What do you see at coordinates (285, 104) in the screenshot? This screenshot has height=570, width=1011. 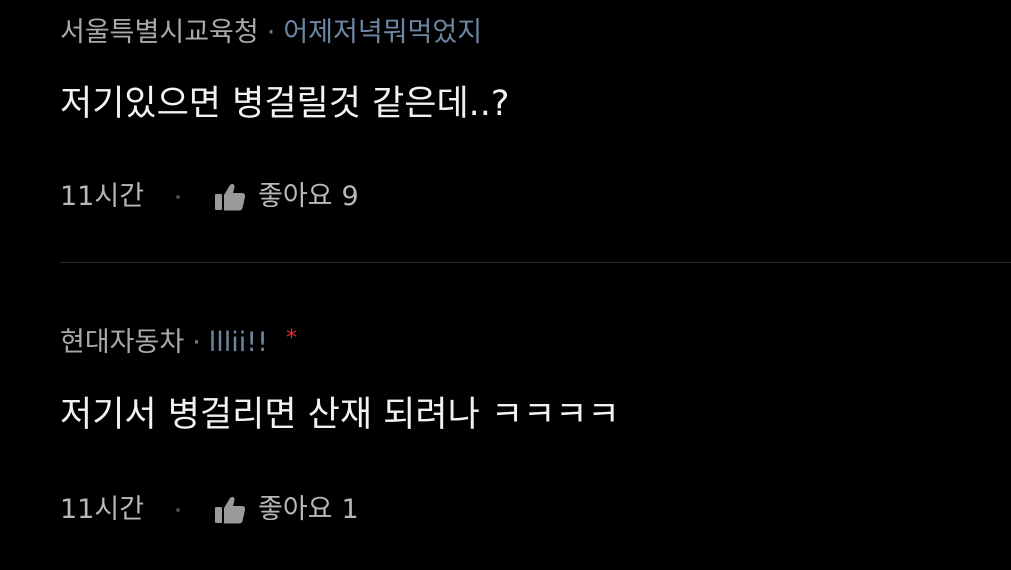 I see `comment-text: 저기있으면 병걸릴것 같은데..?` at bounding box center [285, 104].